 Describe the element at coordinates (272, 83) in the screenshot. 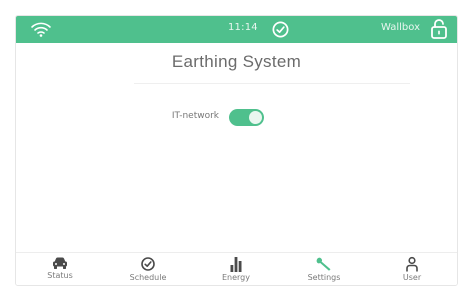

I see `title-divider` at that location.